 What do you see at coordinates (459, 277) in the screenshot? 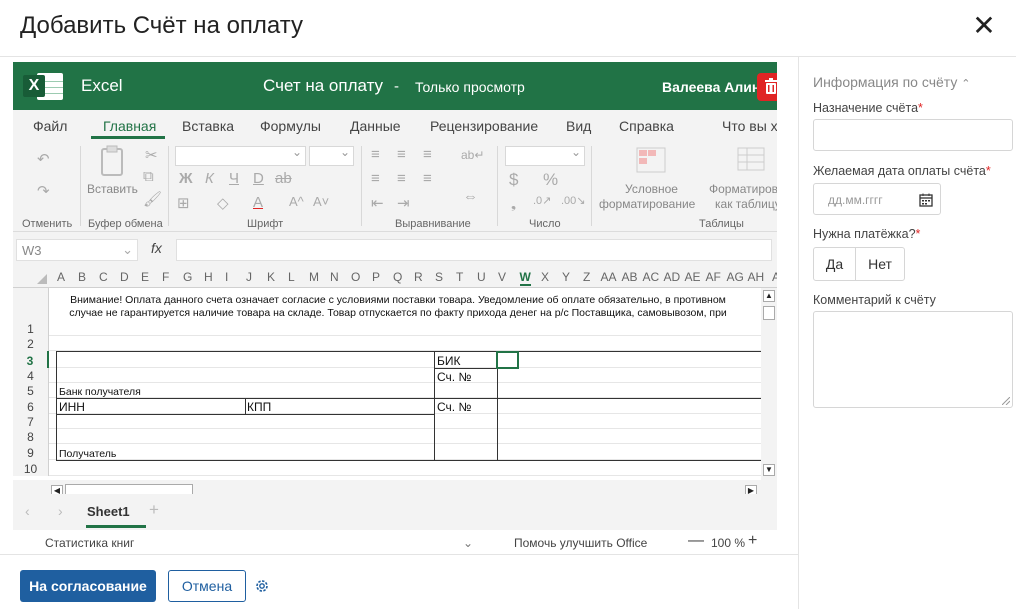
I see `column-header-t: T` at bounding box center [459, 277].